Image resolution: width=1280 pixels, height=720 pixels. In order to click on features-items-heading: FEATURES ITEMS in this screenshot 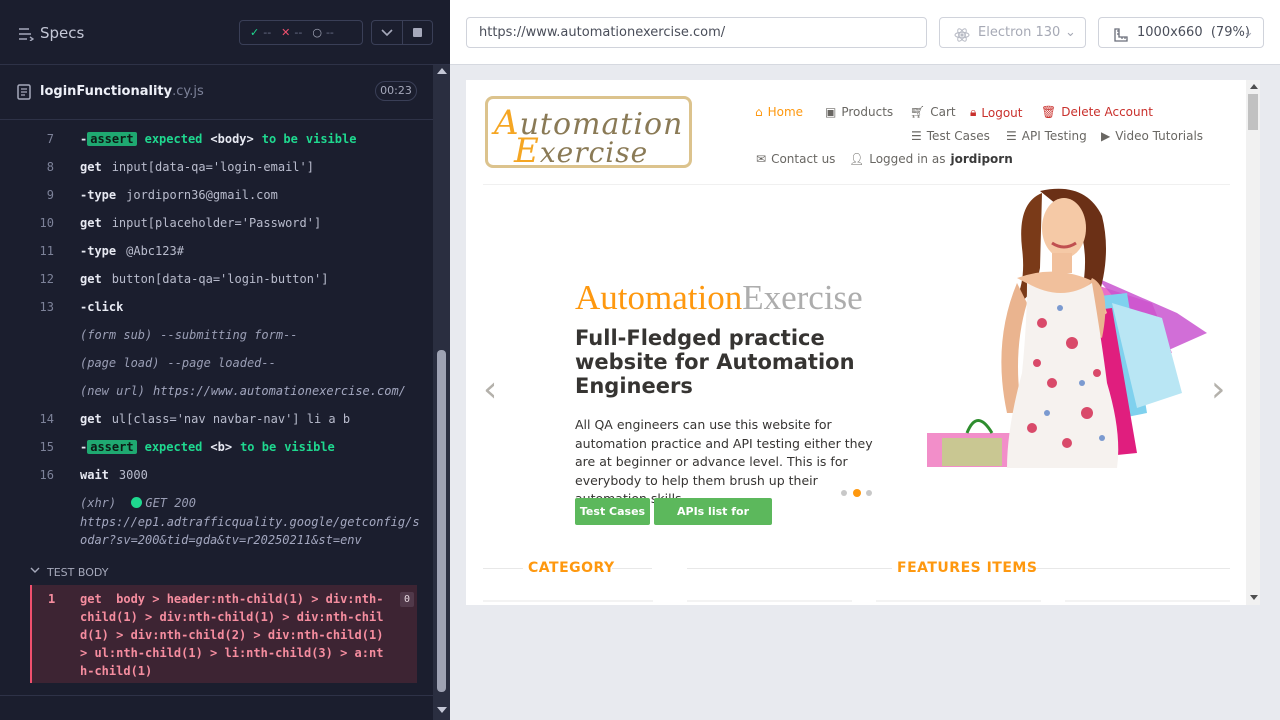, I will do `click(967, 568)`.